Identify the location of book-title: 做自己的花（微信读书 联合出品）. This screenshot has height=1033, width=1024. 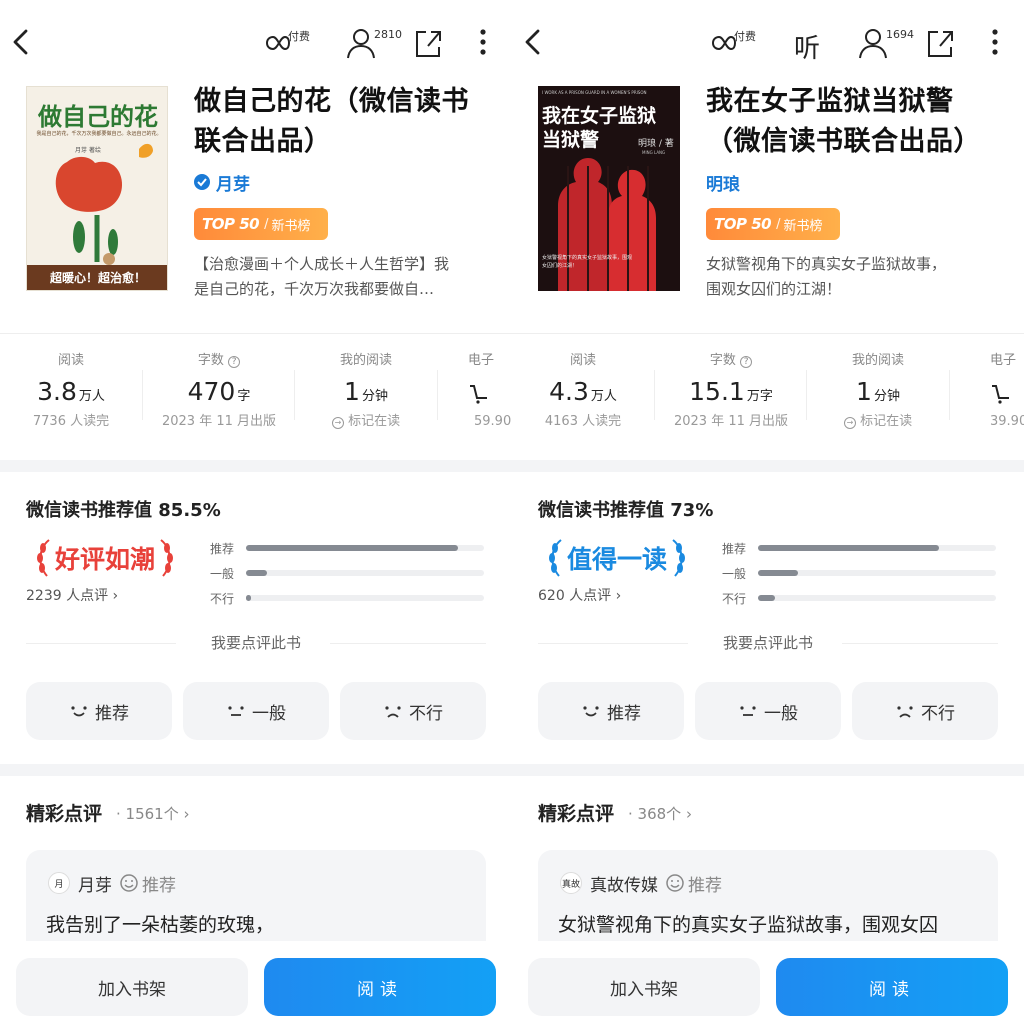
(331, 121).